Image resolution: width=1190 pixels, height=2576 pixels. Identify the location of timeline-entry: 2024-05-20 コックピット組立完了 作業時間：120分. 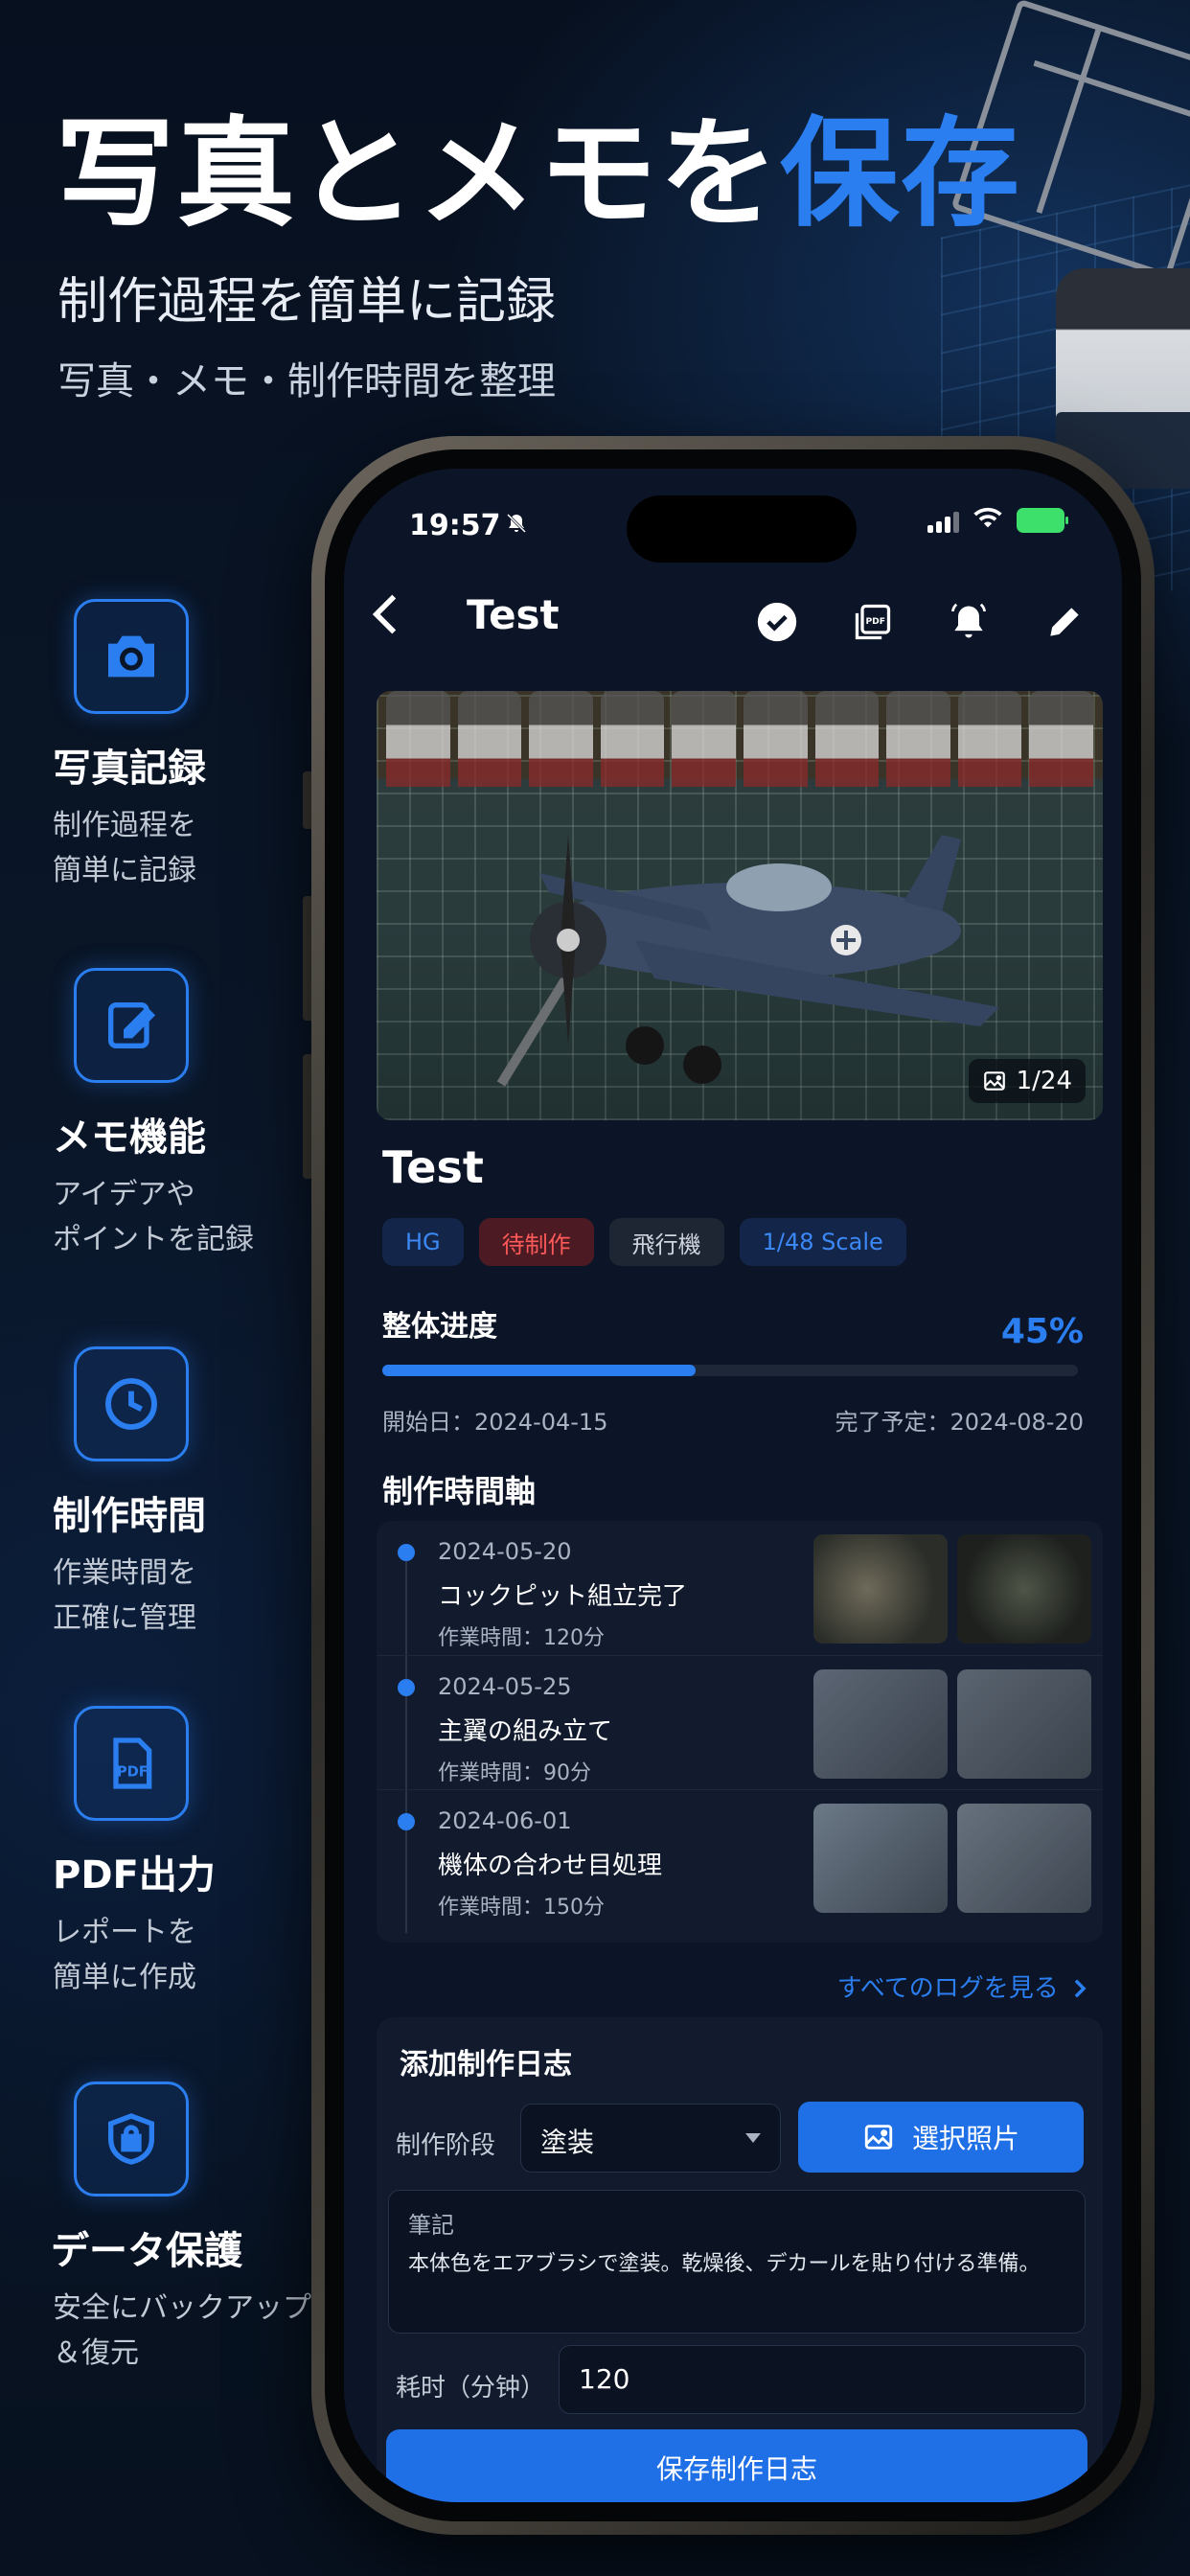
(740, 1588).